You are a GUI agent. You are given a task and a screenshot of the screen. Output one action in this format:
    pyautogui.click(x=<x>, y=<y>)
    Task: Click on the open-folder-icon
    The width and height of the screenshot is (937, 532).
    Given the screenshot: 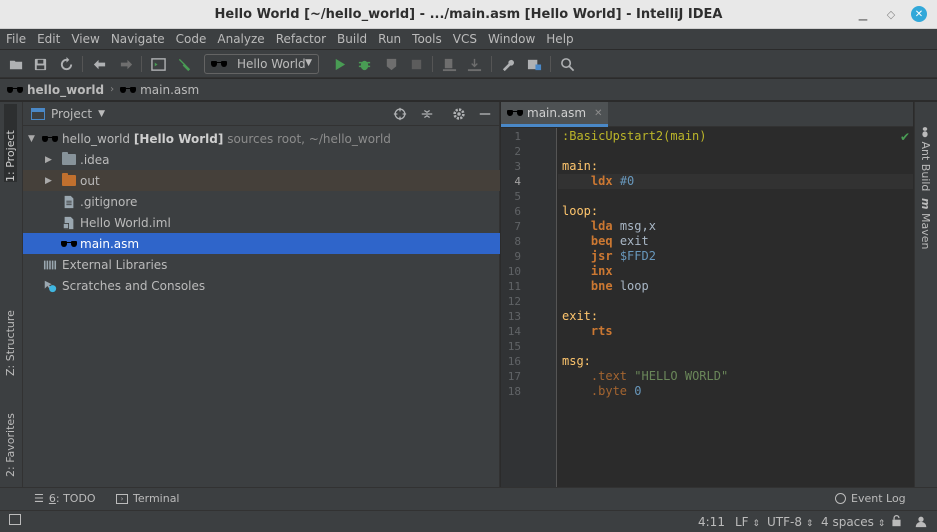 What is the action you would take?
    pyautogui.click(x=16, y=64)
    